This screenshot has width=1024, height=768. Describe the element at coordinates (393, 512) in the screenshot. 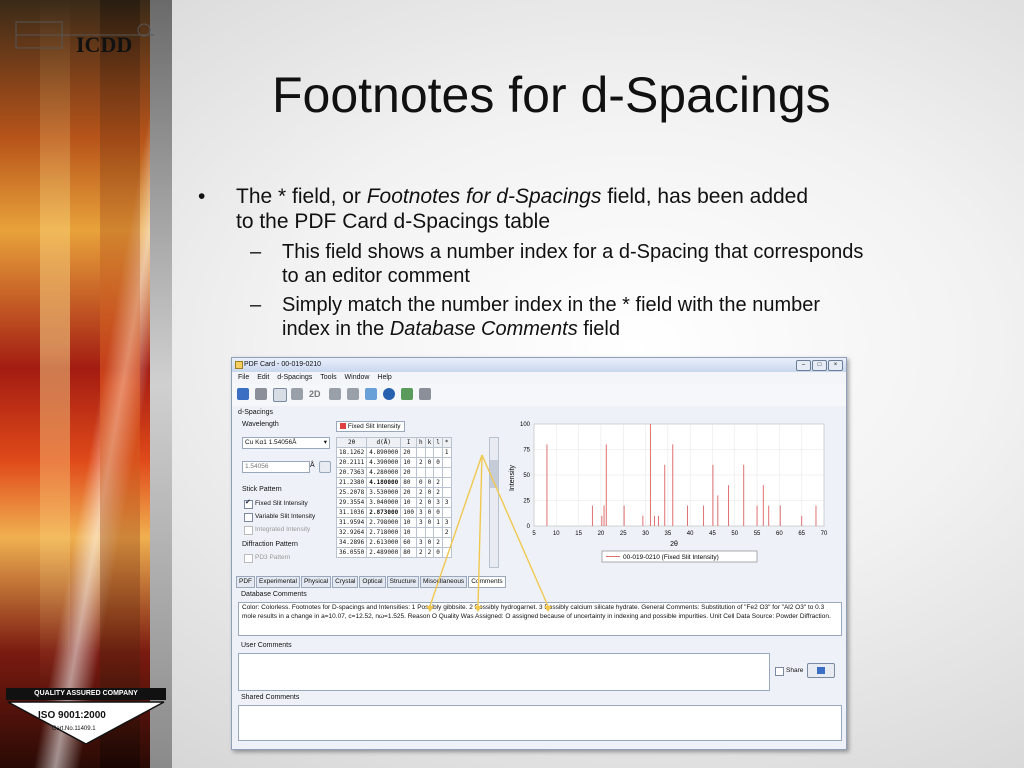

I see `table-row: 31.1036 2.873000 100 3 0 0` at that location.